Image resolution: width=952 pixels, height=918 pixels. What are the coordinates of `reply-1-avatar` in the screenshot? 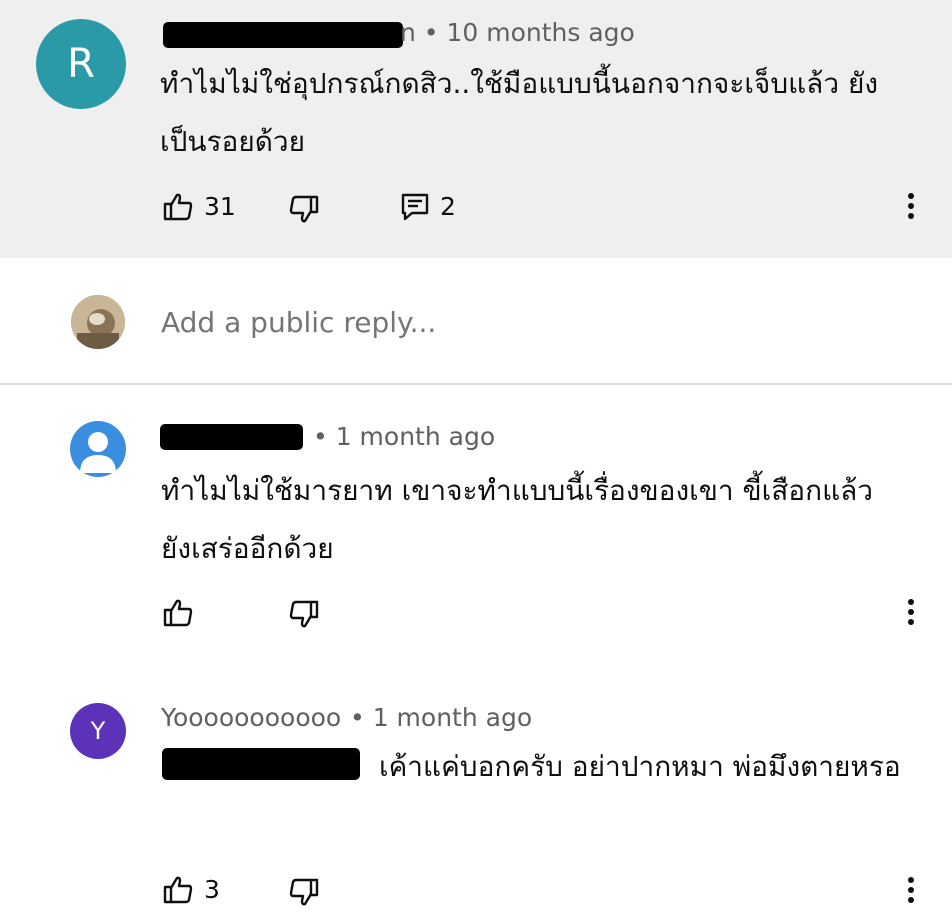 It's located at (98, 449).